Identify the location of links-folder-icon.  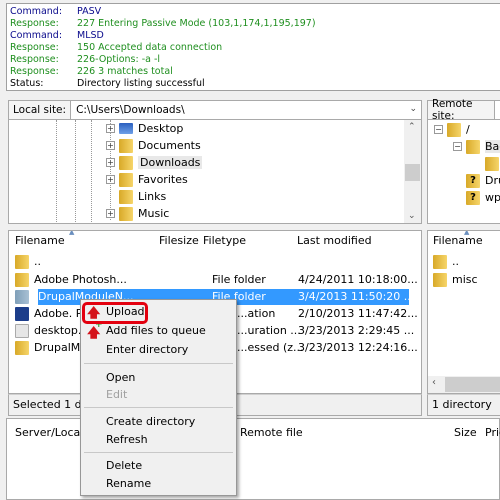
(126, 196).